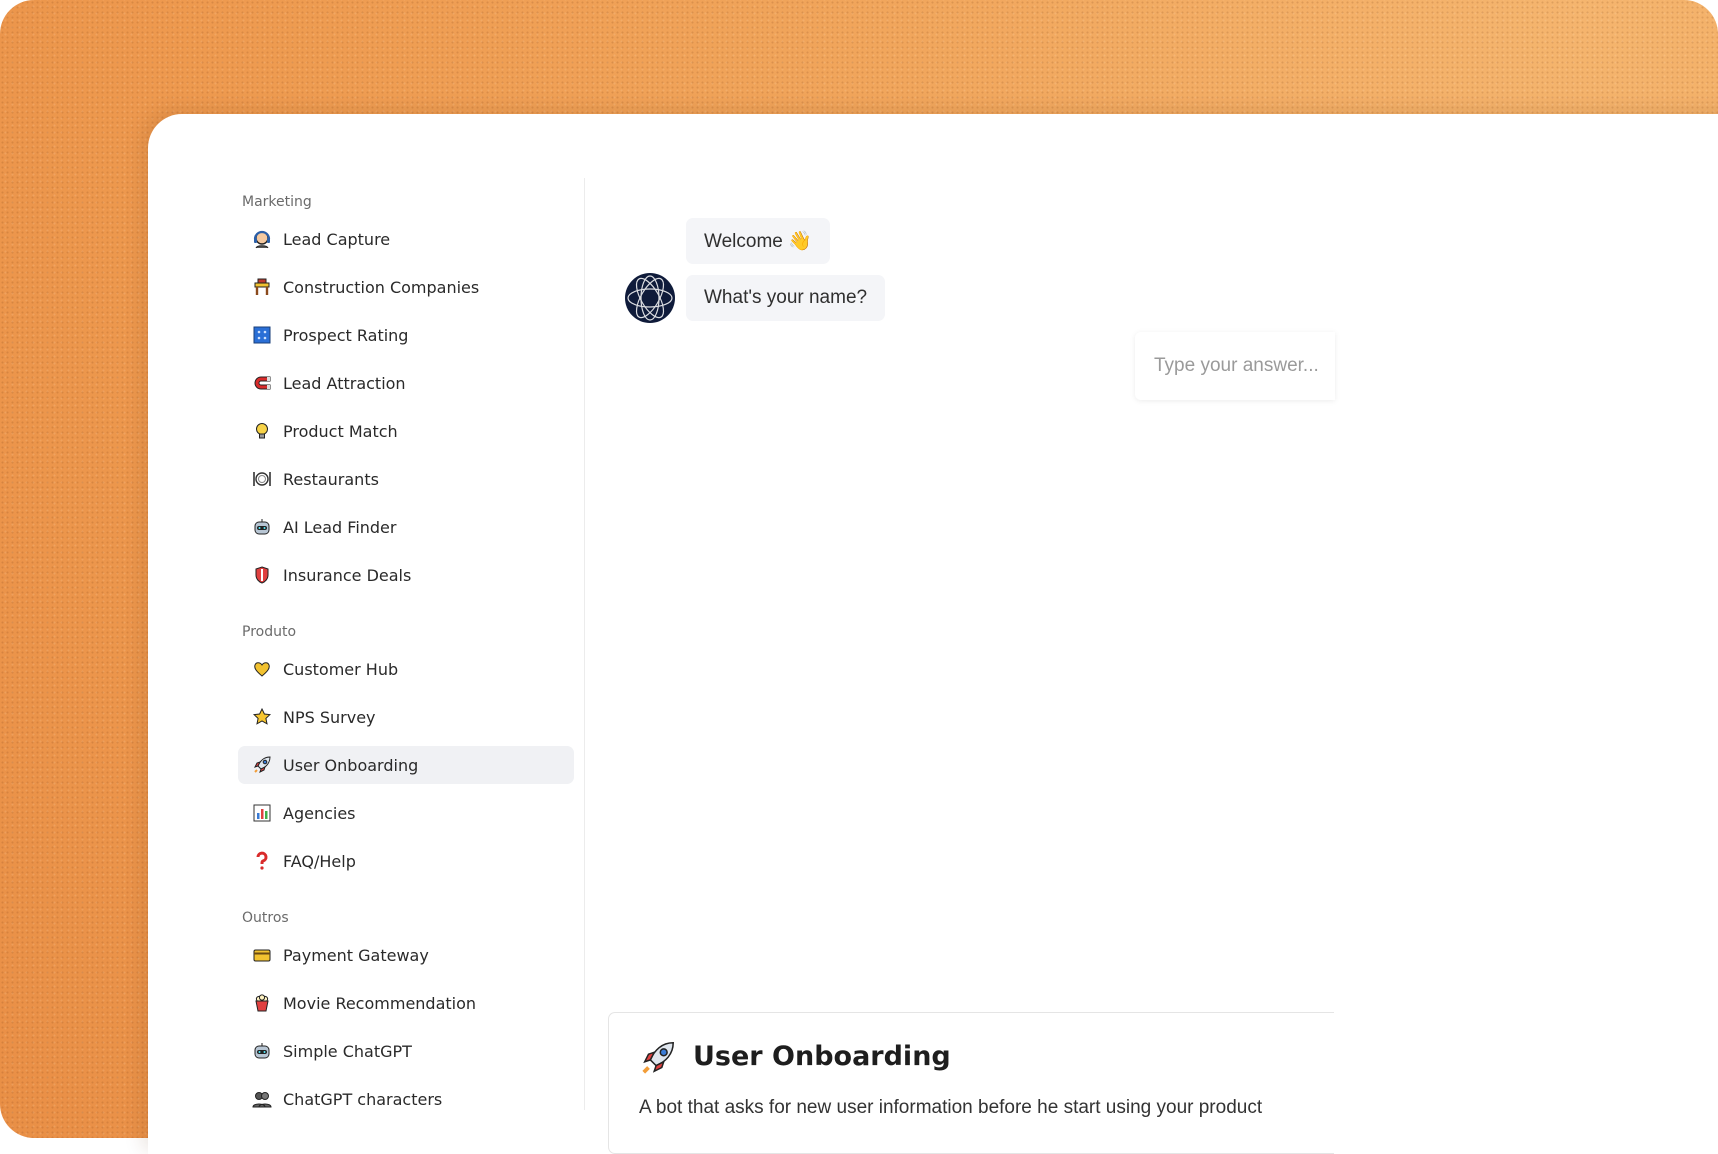 Image resolution: width=1718 pixels, height=1154 pixels. Describe the element at coordinates (262, 431) in the screenshot. I see `lightbulb-icon` at that location.